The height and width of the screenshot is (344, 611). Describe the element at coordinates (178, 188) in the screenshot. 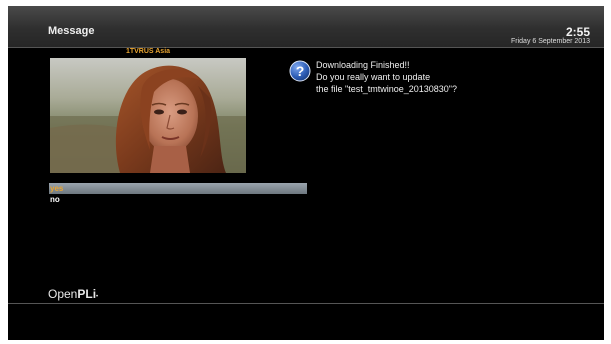

I see `choice-yes: yes` at that location.